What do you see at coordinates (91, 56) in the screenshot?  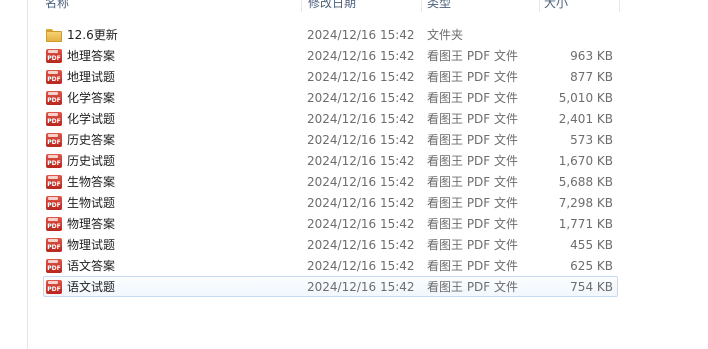 I see `file-name: 地理答案` at bounding box center [91, 56].